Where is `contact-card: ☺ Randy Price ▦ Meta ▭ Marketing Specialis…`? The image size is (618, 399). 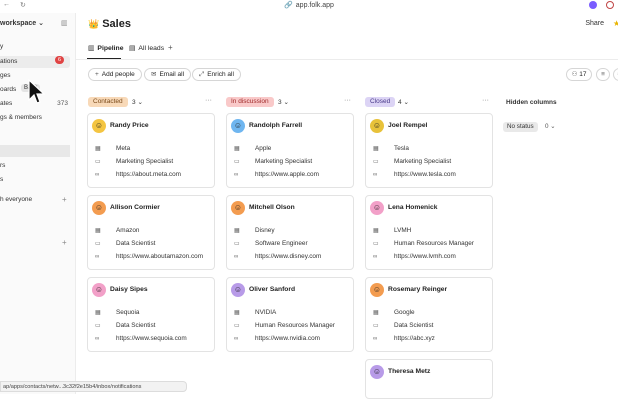 contact-card: ☺ Randy Price ▦ Meta ▭ Marketing Specialis… is located at coordinates (151, 150).